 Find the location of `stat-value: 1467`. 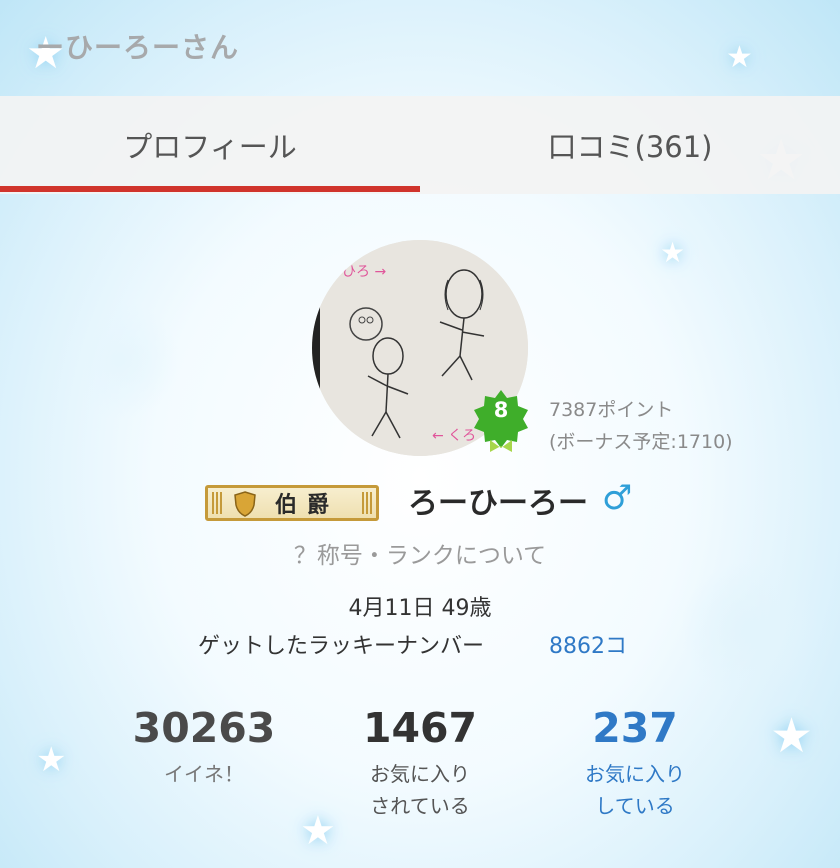

stat-value: 1467 is located at coordinates (420, 728).